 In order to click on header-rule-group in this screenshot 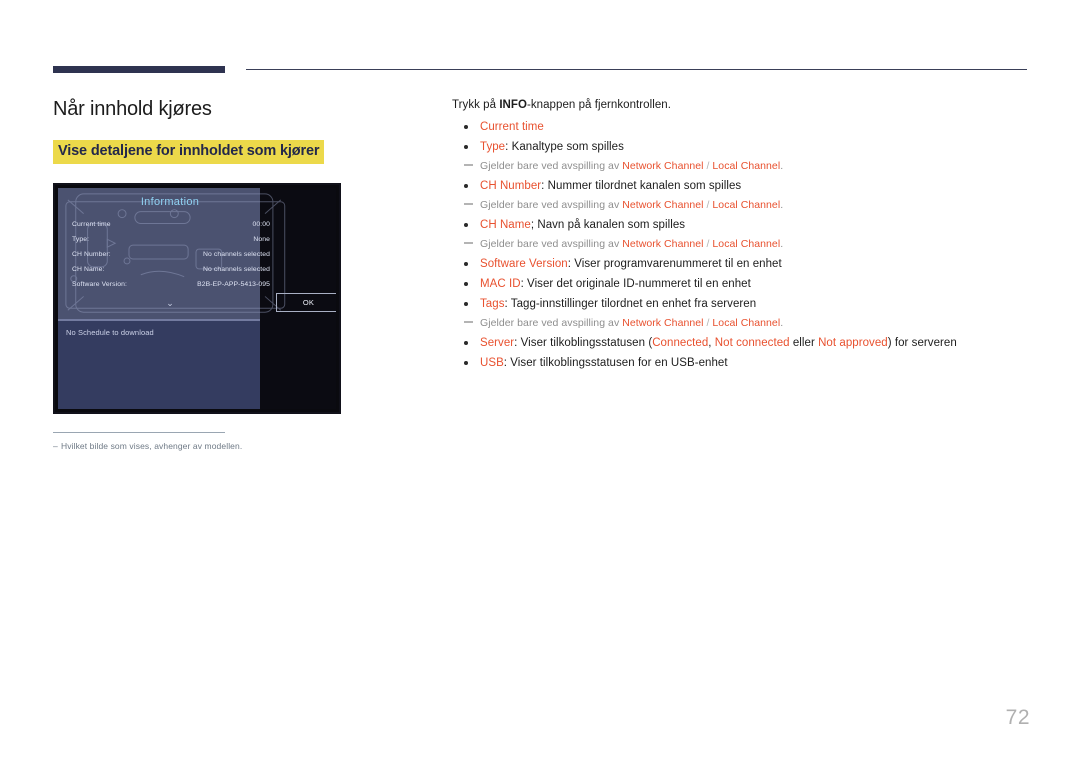, I will do `click(540, 71)`.